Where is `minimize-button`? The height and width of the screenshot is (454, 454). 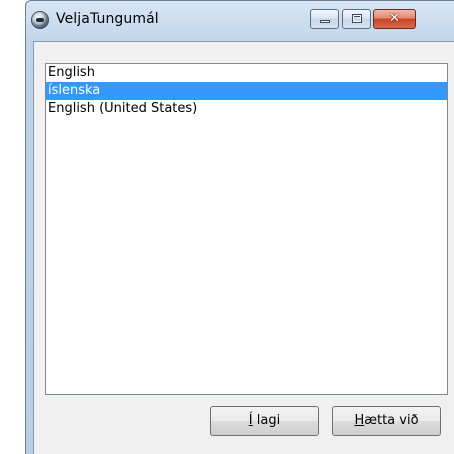 minimize-button is located at coordinates (324, 19).